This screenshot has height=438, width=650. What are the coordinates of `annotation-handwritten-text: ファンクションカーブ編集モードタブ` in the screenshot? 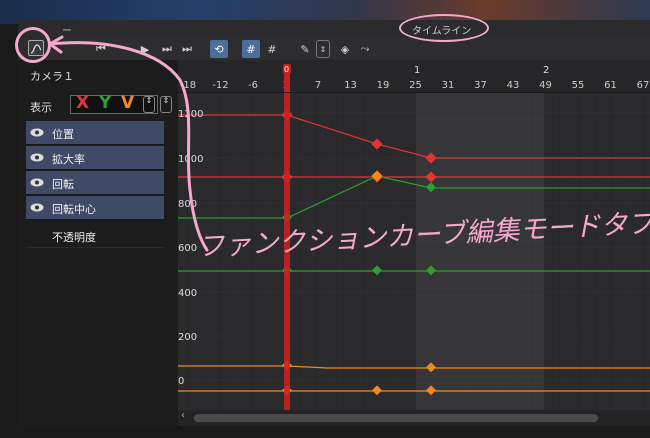 It's located at (423, 235).